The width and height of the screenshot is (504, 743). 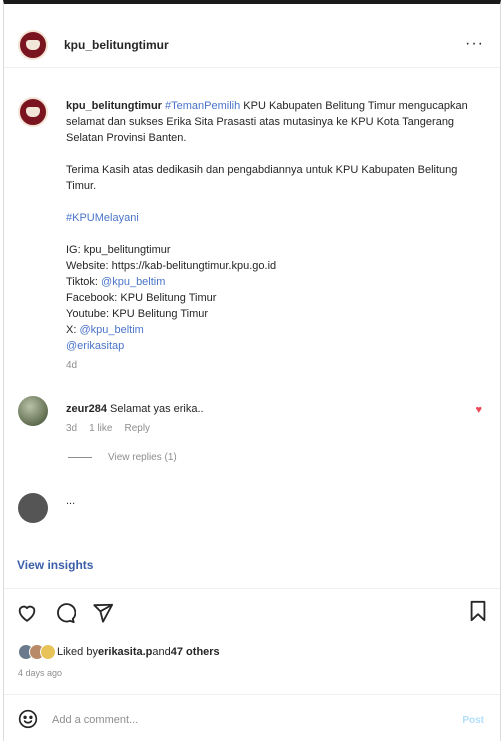 I want to click on emoji-smiley-icon, so click(x=28, y=720).